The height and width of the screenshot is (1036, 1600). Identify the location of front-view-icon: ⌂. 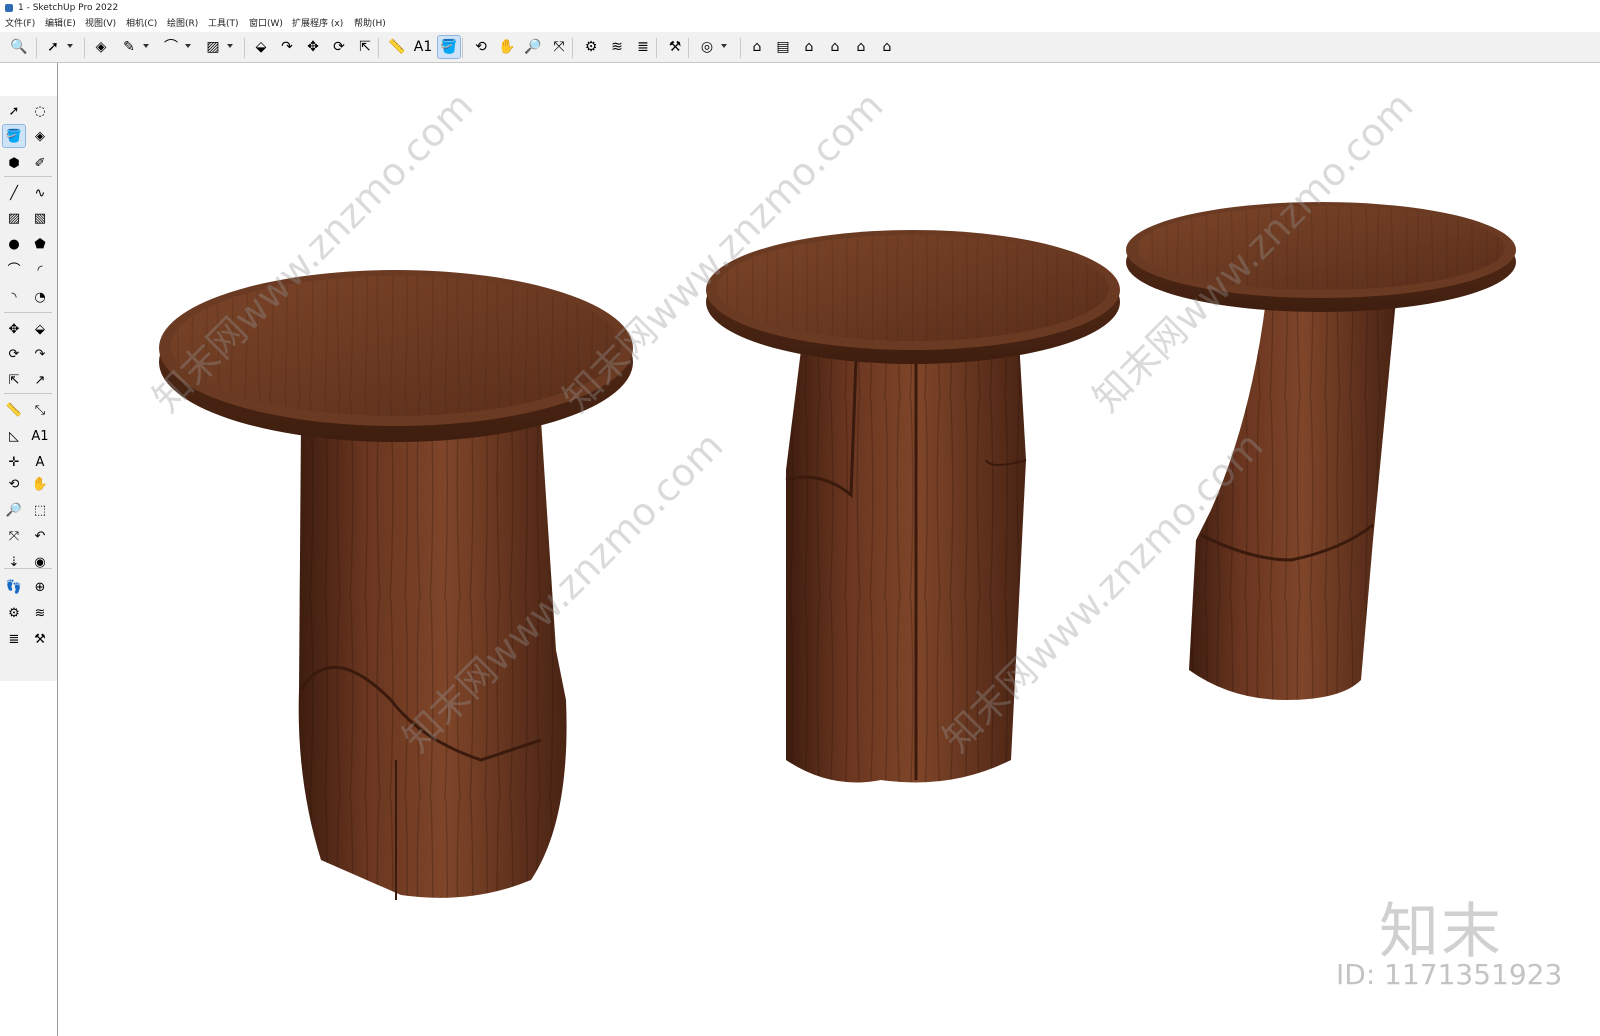
(809, 47).